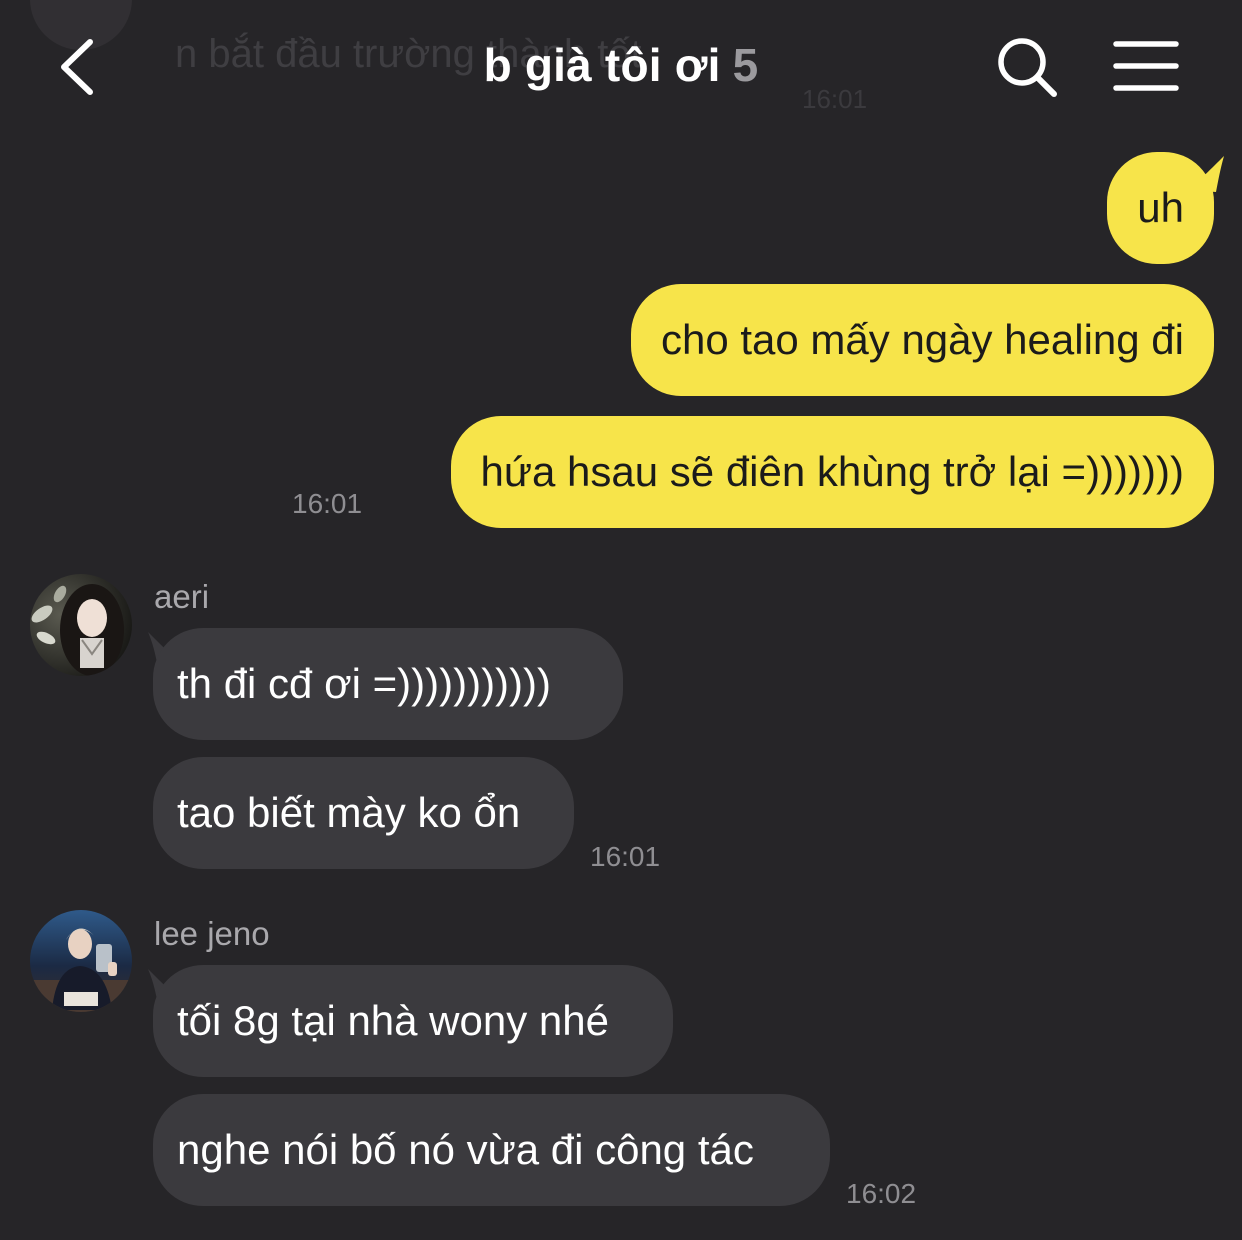  I want to click on sender-name: aeri, so click(182, 596).